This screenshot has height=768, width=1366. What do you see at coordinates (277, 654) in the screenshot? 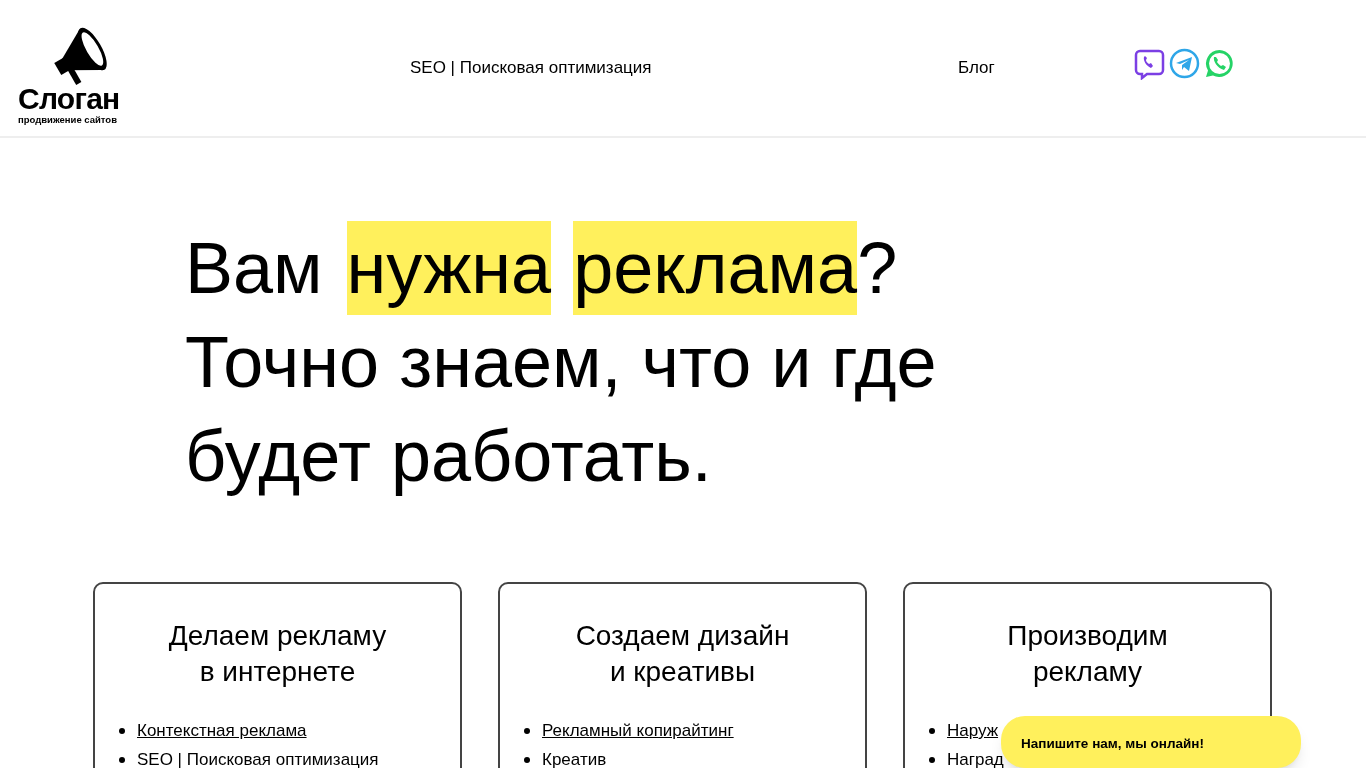
I see `card-title: Делаем рекламу в интернете` at bounding box center [277, 654].